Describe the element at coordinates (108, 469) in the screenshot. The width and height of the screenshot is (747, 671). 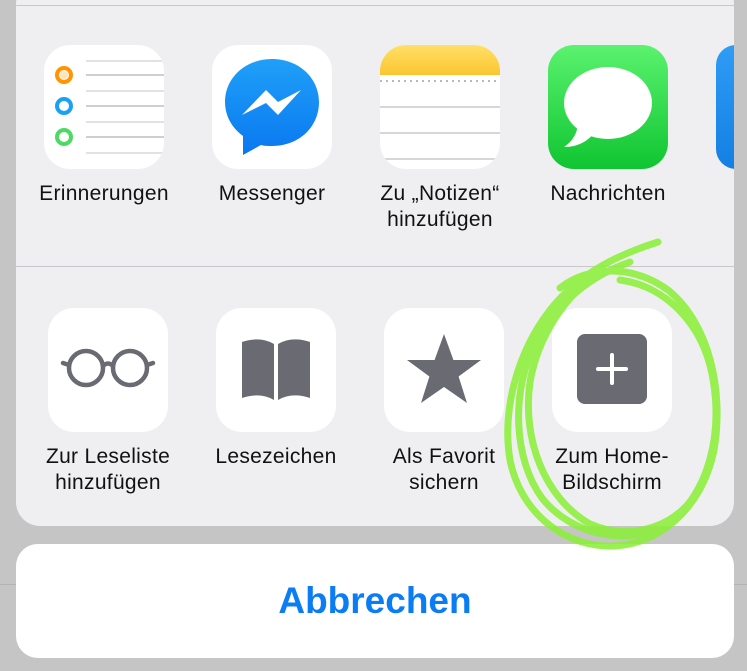
I see `action-label: Zur Leseliste hinzufügen` at that location.